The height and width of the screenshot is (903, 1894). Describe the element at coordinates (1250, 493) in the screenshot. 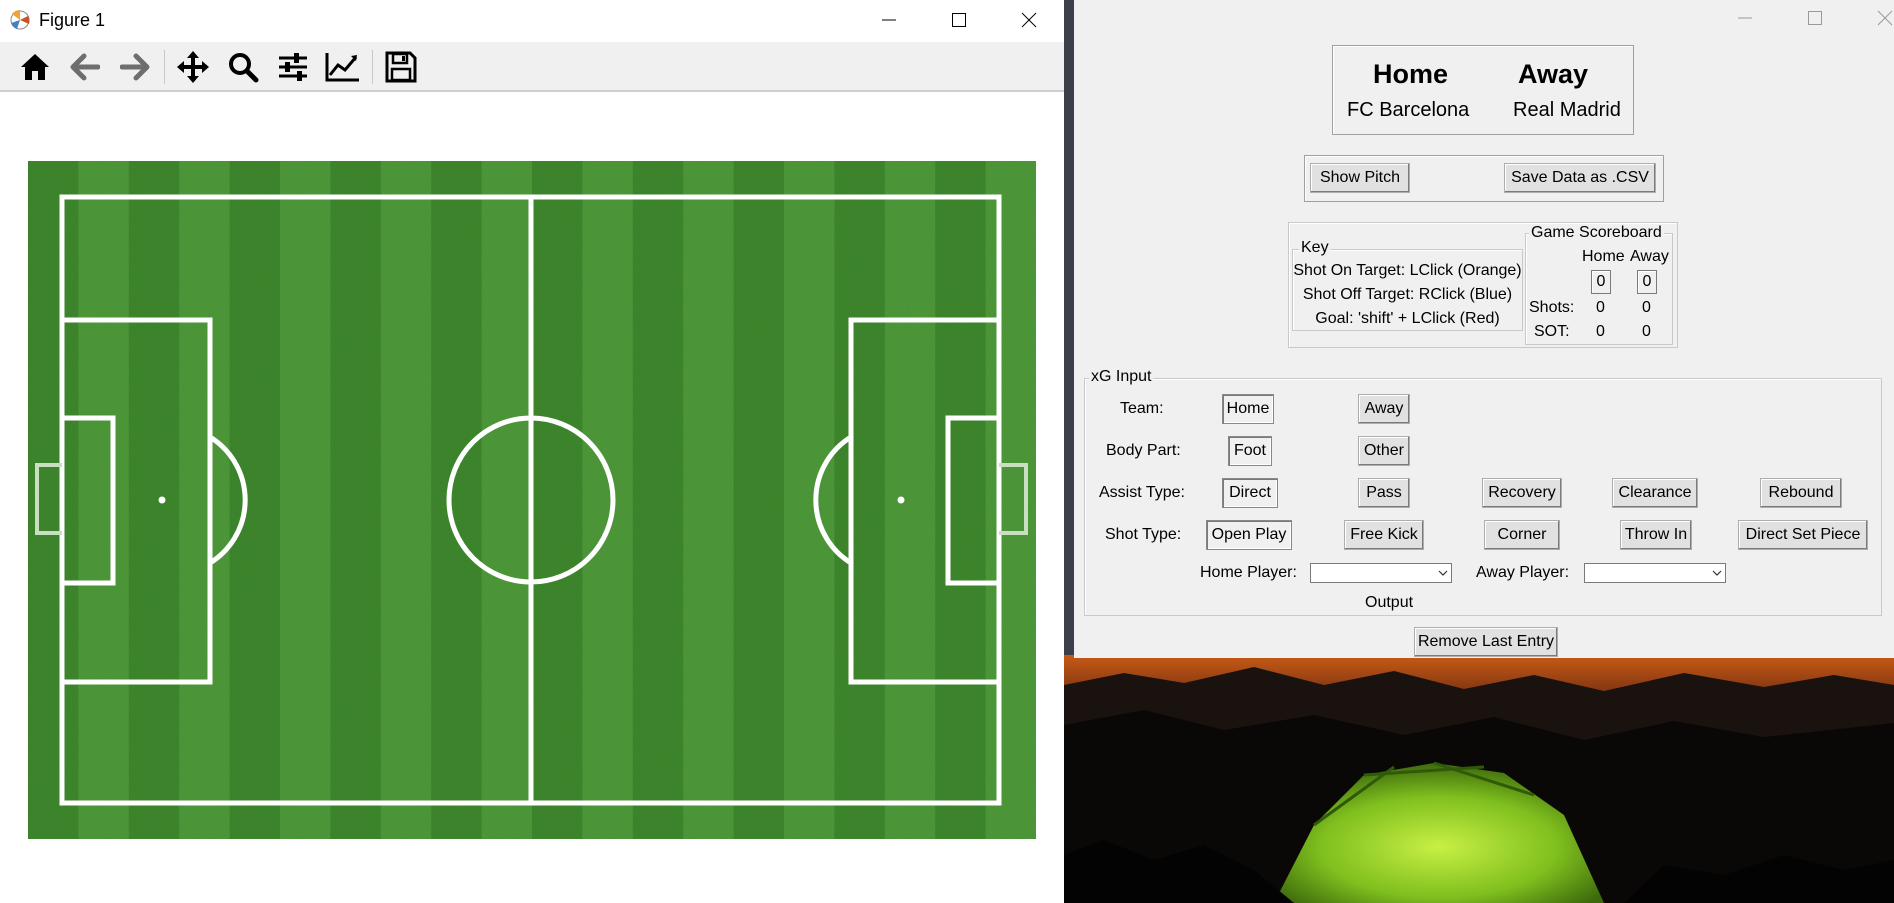

I see `assist-direct-button: Direct` at that location.